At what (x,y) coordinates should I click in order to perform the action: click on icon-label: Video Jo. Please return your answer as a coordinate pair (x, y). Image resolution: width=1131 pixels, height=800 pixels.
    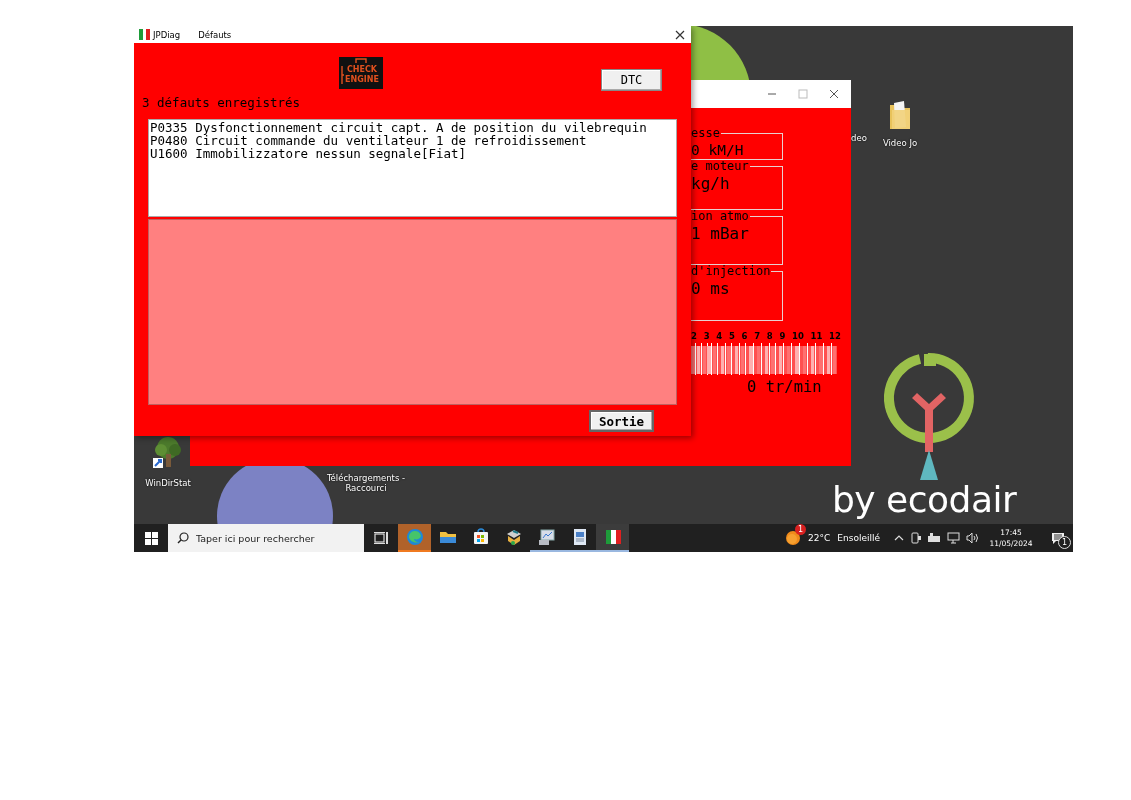
    Looking at the image, I should click on (900, 143).